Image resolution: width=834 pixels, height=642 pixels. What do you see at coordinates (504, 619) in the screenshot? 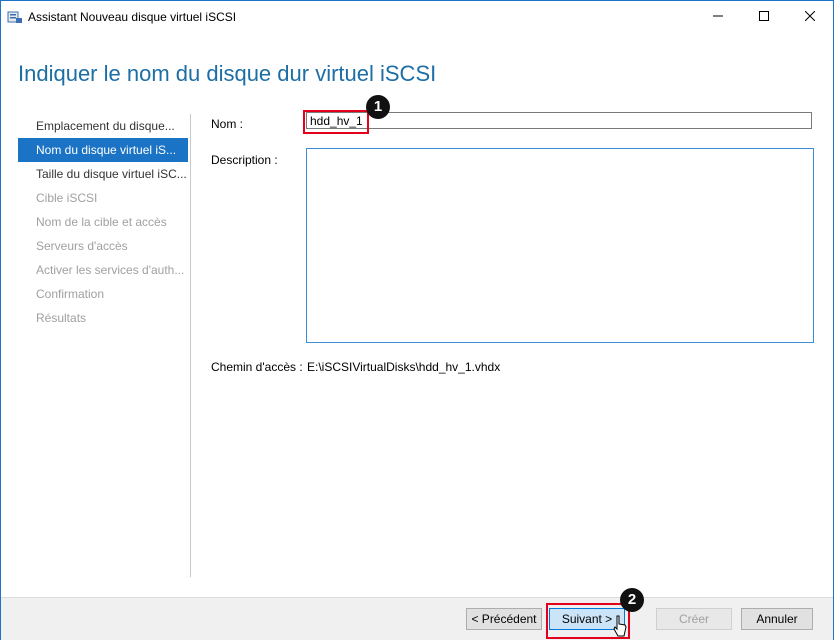
I see `previous-button: < Précédent` at bounding box center [504, 619].